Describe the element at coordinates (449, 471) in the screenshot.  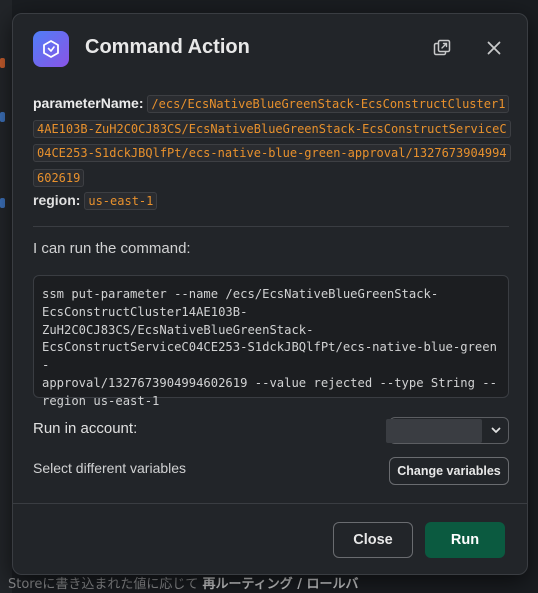
I see `change-variables-button: Change variables` at that location.